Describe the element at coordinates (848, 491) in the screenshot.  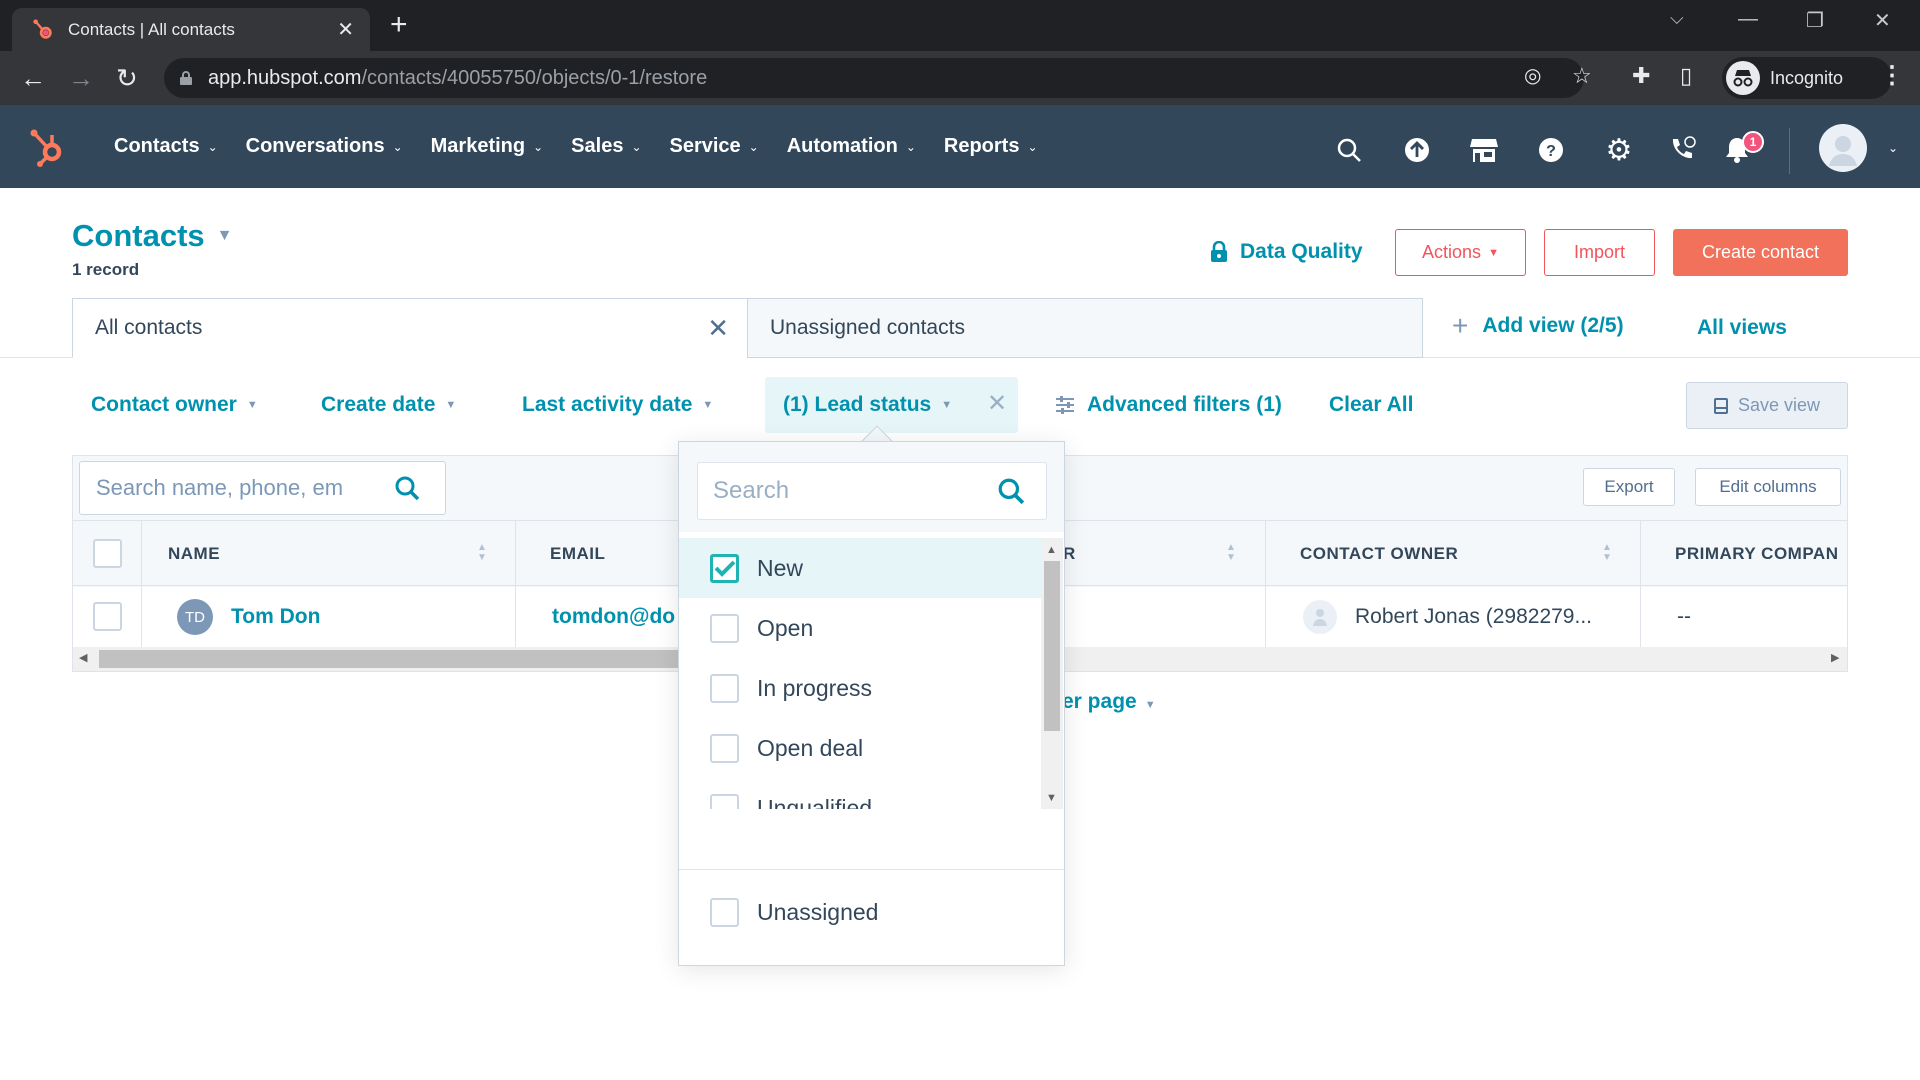
I see `dropdown-search-input` at that location.